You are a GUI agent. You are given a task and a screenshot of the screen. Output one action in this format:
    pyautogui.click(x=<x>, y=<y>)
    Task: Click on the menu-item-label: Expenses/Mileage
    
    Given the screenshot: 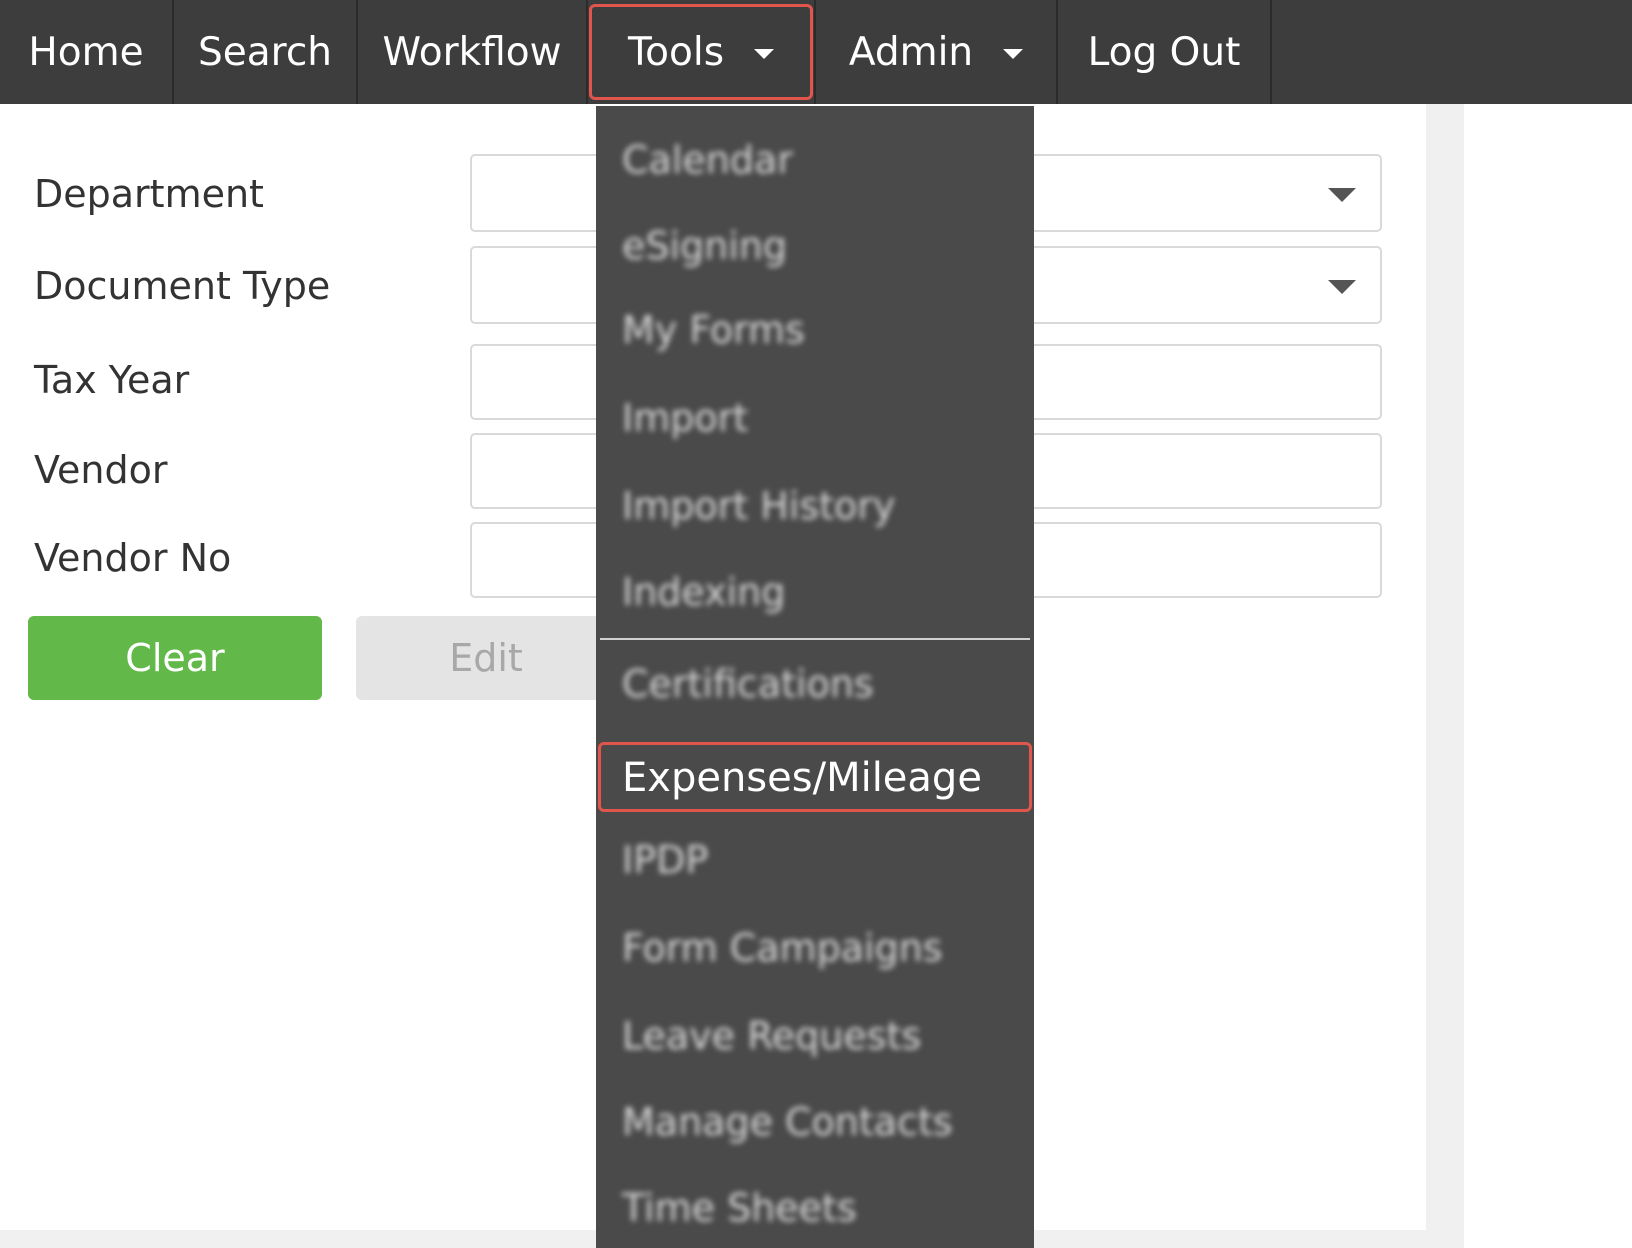 What is the action you would take?
    pyautogui.click(x=802, y=778)
    